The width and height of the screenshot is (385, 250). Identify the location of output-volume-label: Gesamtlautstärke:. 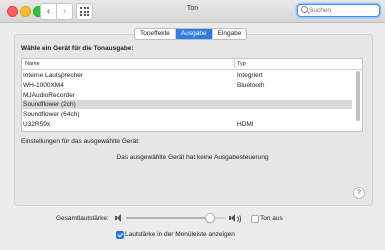
(82, 218).